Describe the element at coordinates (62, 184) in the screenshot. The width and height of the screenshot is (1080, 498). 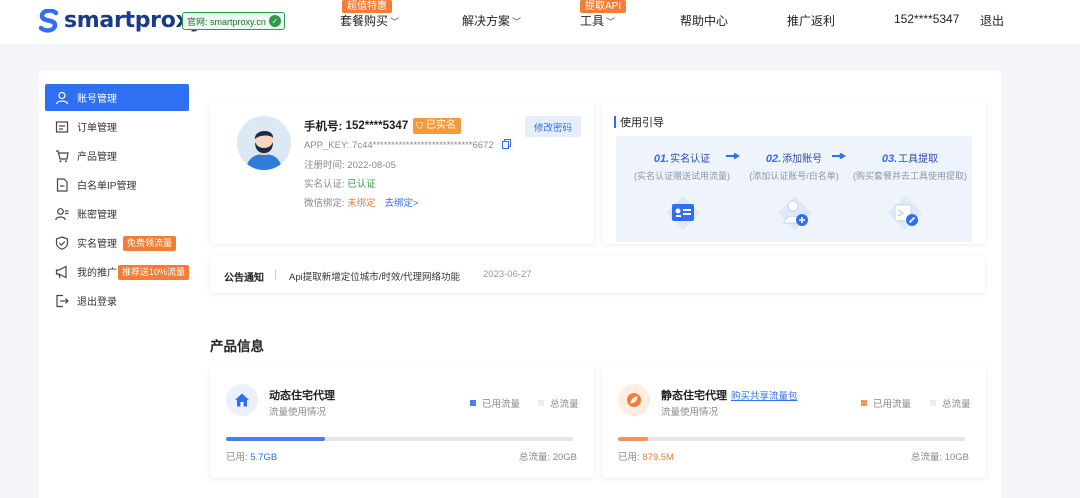
I see `document-icon` at that location.